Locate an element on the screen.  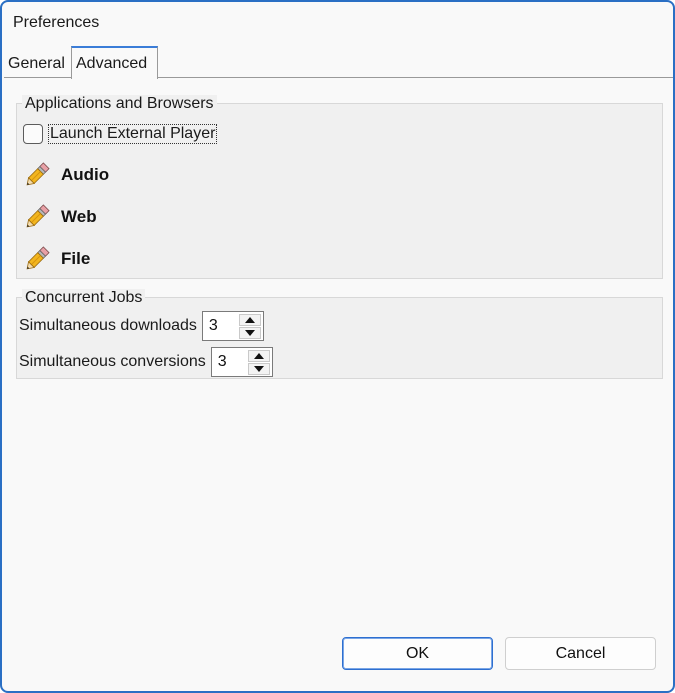
simultaneous-conversions-spinbox: 3 is located at coordinates (241, 362).